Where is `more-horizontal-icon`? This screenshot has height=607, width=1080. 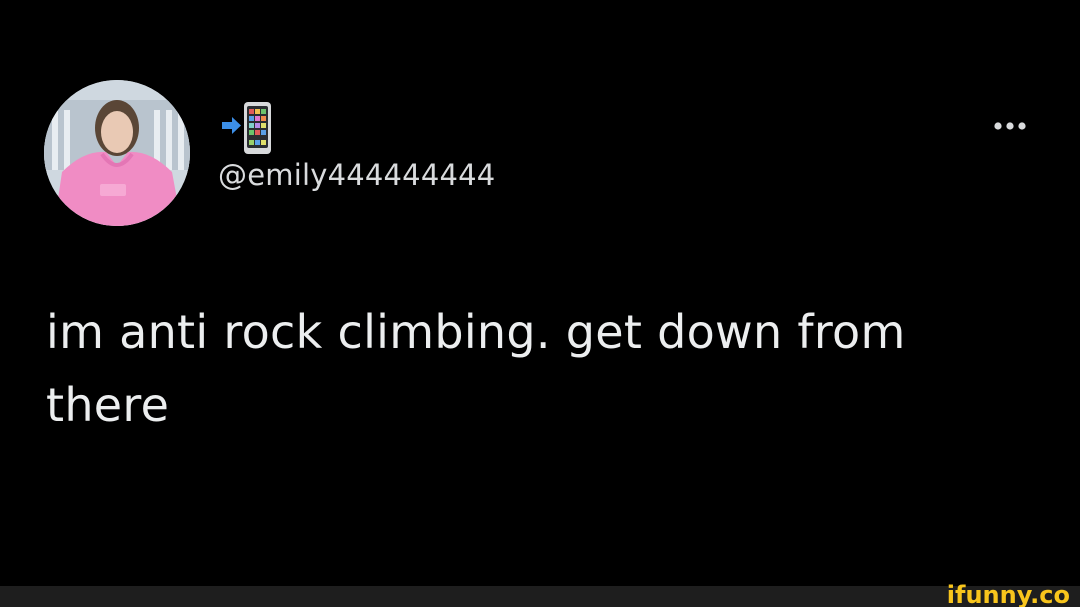
more-horizontal-icon is located at coordinates (1010, 126).